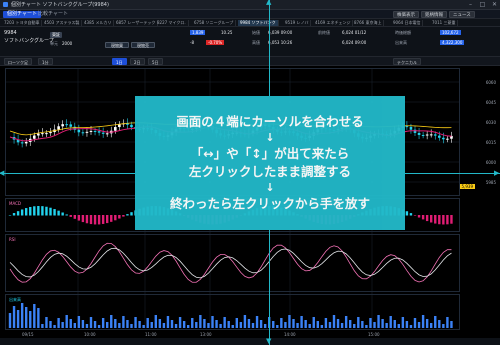  Describe the element at coordinates (136, 23) in the screenshot. I see `stock-tab: 6857 レーザーテック` at that location.